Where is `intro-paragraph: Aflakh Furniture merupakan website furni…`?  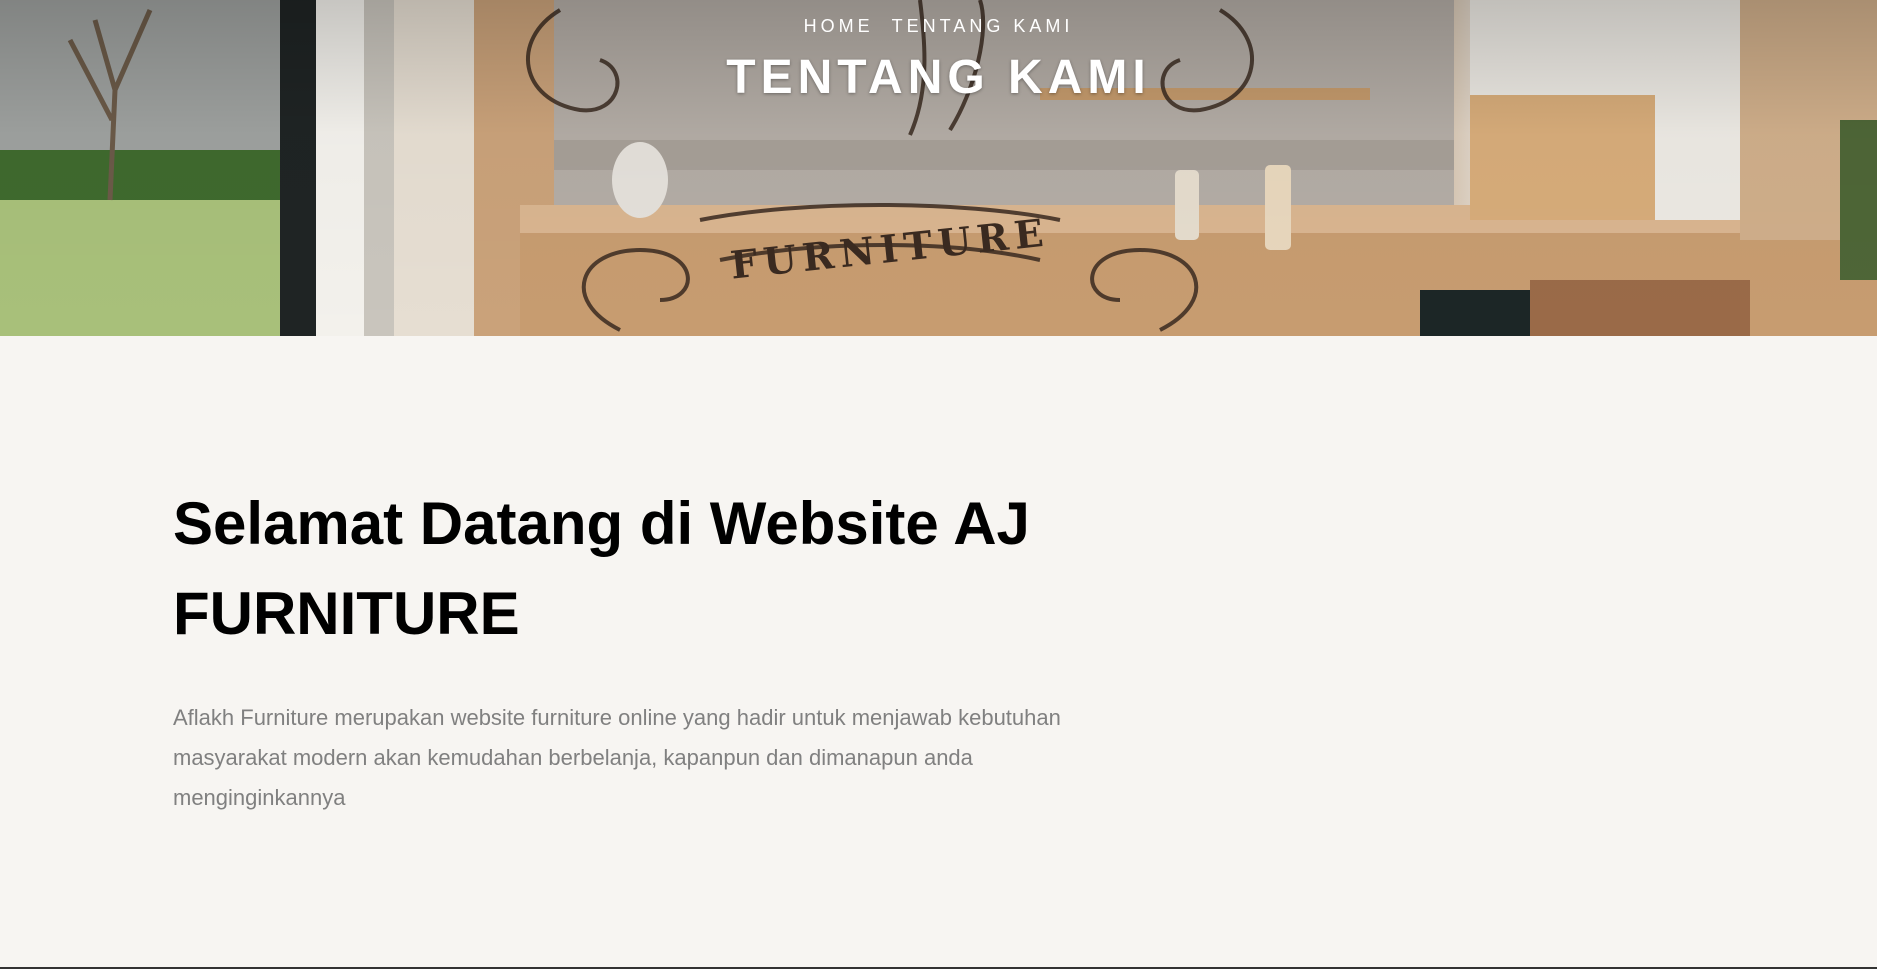
intro-paragraph: Aflakh Furniture merupakan website furni… is located at coordinates (617, 757).